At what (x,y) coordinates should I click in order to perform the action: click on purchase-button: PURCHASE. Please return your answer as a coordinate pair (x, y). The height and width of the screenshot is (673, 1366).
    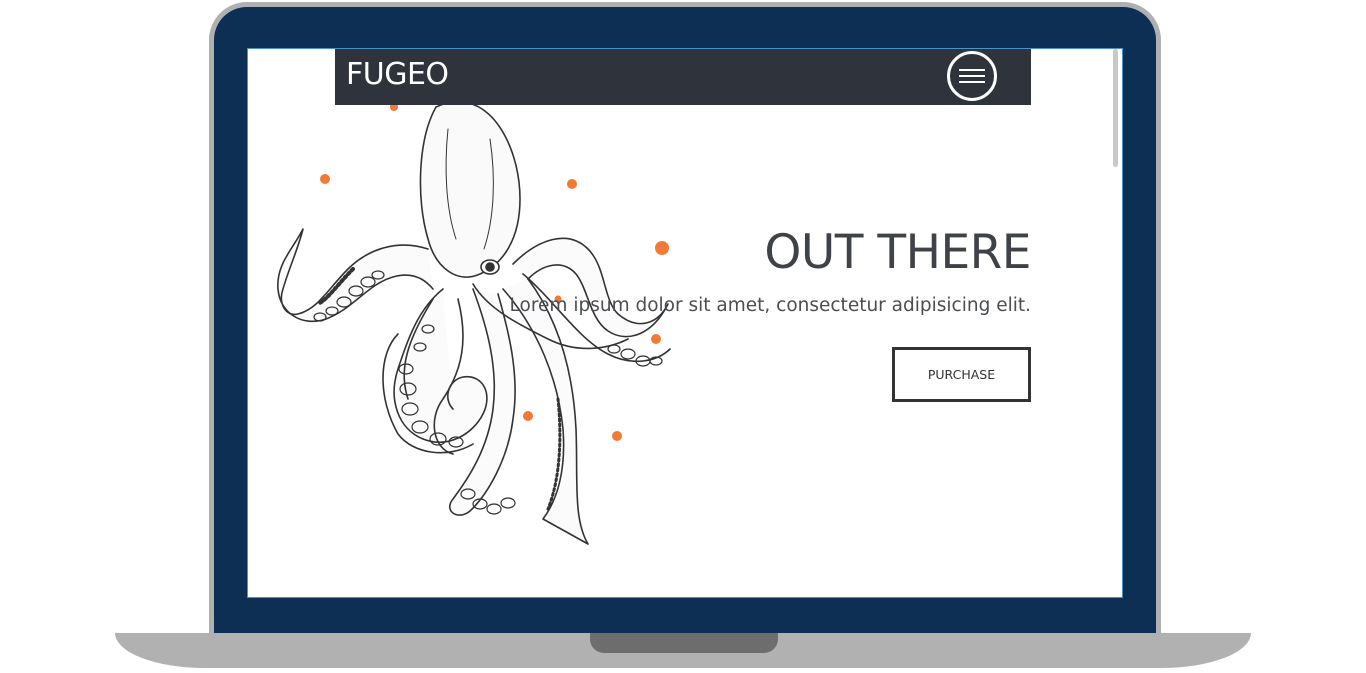
    Looking at the image, I should click on (961, 374).